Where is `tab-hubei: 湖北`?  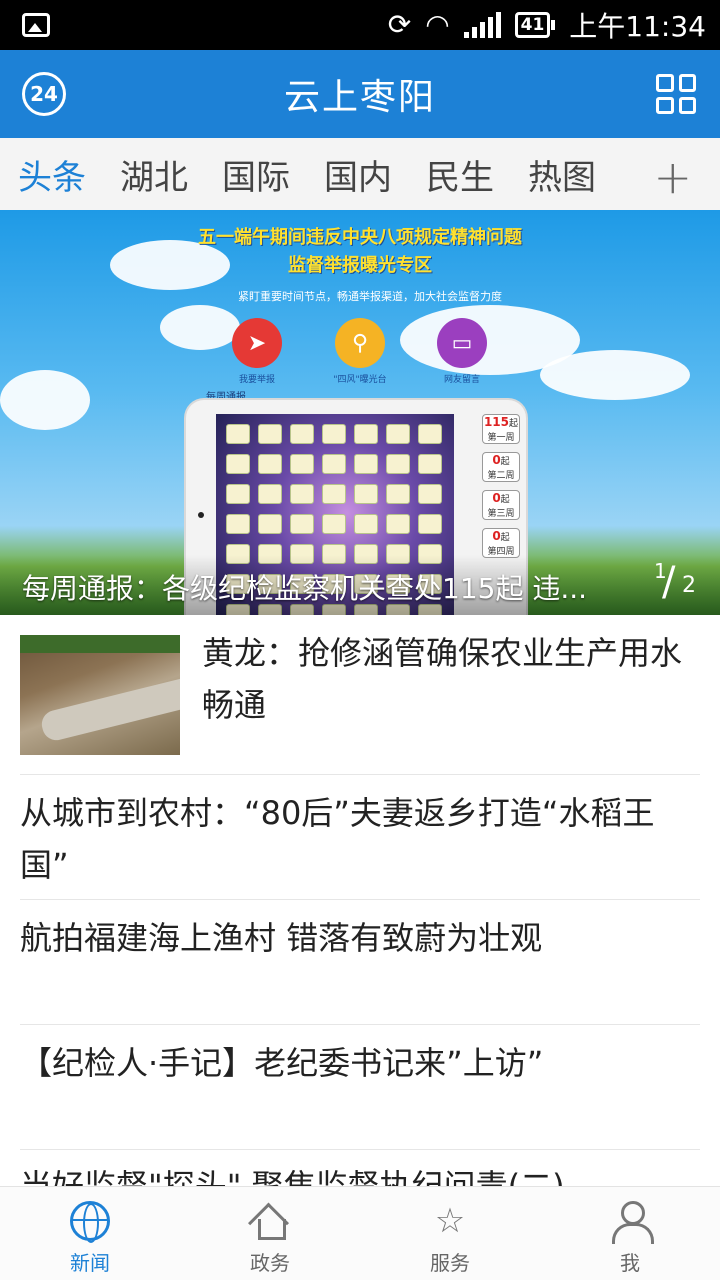 tab-hubei: 湖北 is located at coordinates (154, 174).